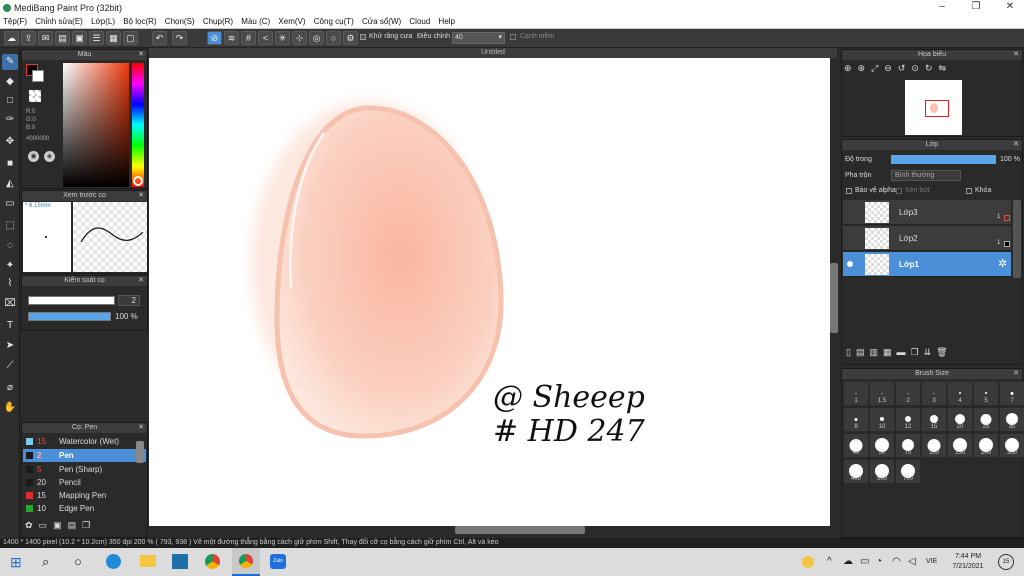 The image size is (1024, 576). I want to click on add-layer-menu-icon: ▦, so click(890, 352).